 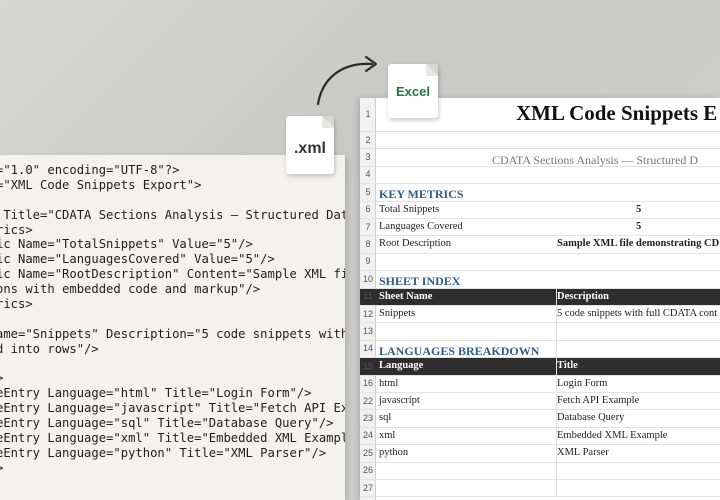 What do you see at coordinates (540, 419) in the screenshot?
I see `sheet-row: 23 sql Database Query` at bounding box center [540, 419].